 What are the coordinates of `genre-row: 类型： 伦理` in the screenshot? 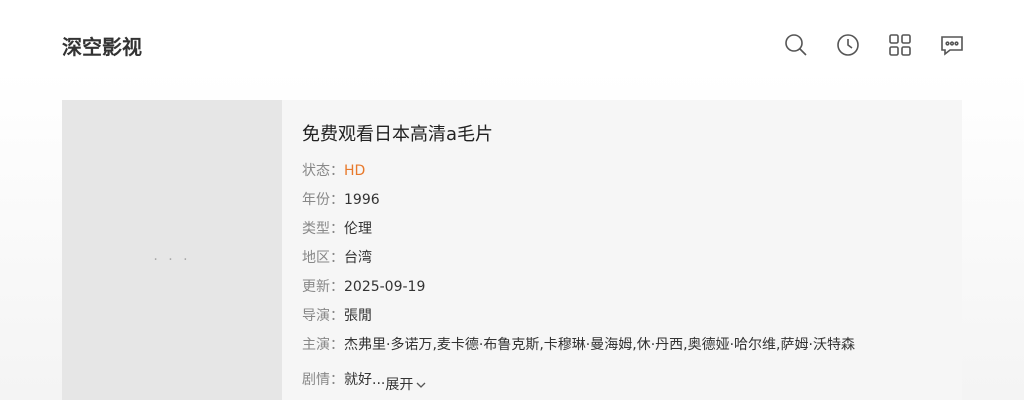 It's located at (632, 233).